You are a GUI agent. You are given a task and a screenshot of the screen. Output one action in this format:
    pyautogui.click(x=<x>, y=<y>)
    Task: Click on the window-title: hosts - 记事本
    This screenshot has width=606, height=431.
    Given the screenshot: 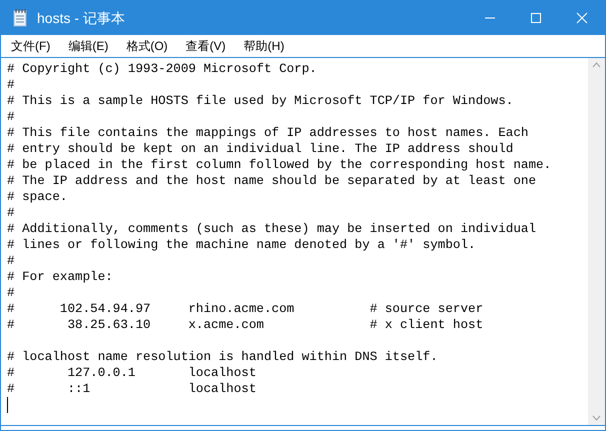 What is the action you would take?
    pyautogui.click(x=81, y=18)
    